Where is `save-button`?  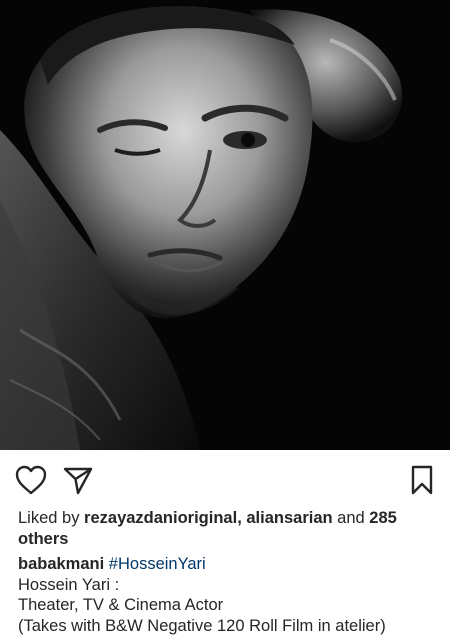
save-button is located at coordinates (422, 480).